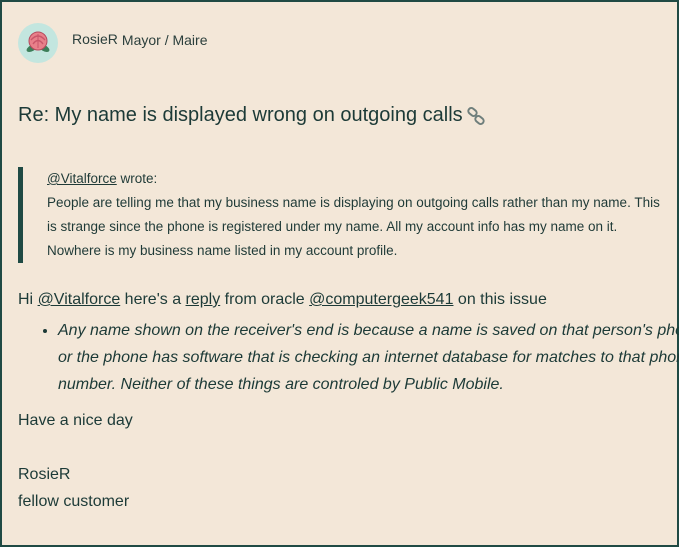 The width and height of the screenshot is (679, 547). What do you see at coordinates (357, 179) in the screenshot?
I see `quote-header: @Vitalforce wrote:` at bounding box center [357, 179].